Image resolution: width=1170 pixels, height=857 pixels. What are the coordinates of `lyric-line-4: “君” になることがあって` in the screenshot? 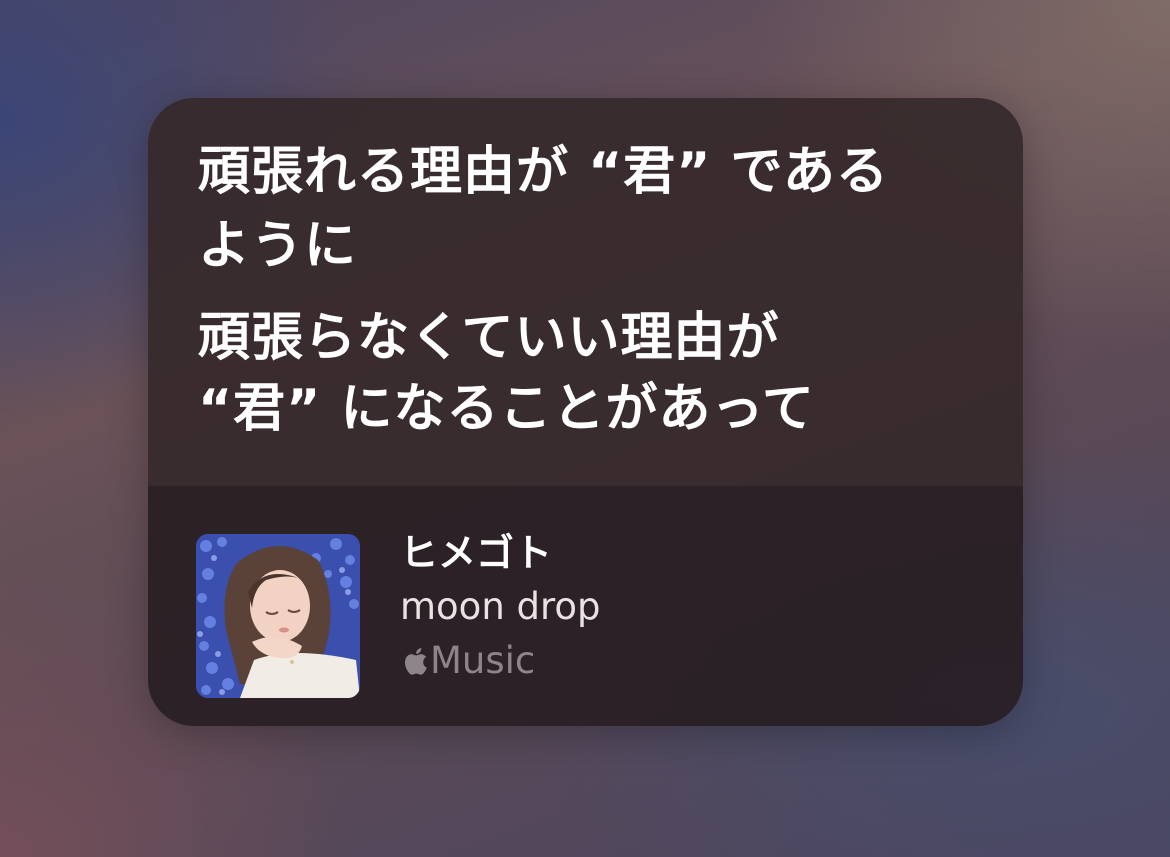 It's located at (506, 409).